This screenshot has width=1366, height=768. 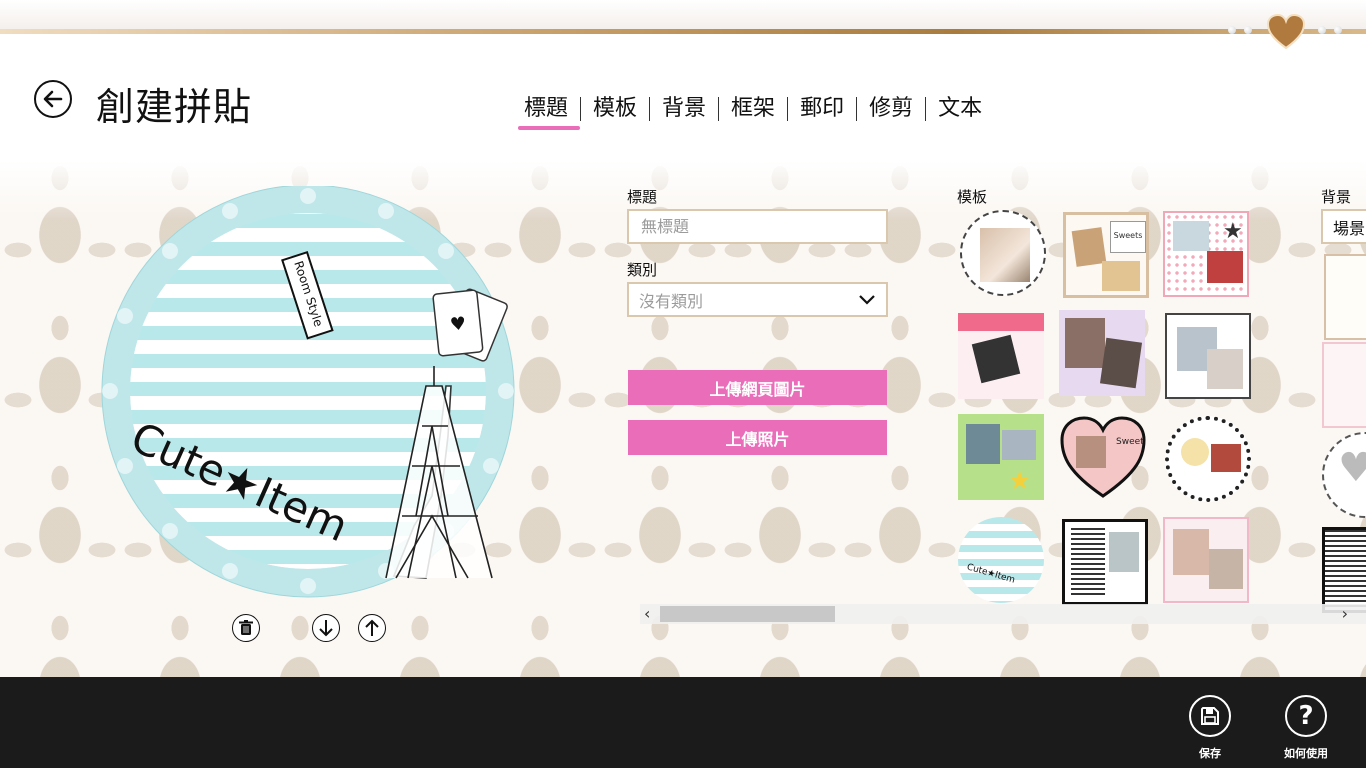 What do you see at coordinates (991, 574) in the screenshot?
I see `cute-item-label: Cute★Item` at bounding box center [991, 574].